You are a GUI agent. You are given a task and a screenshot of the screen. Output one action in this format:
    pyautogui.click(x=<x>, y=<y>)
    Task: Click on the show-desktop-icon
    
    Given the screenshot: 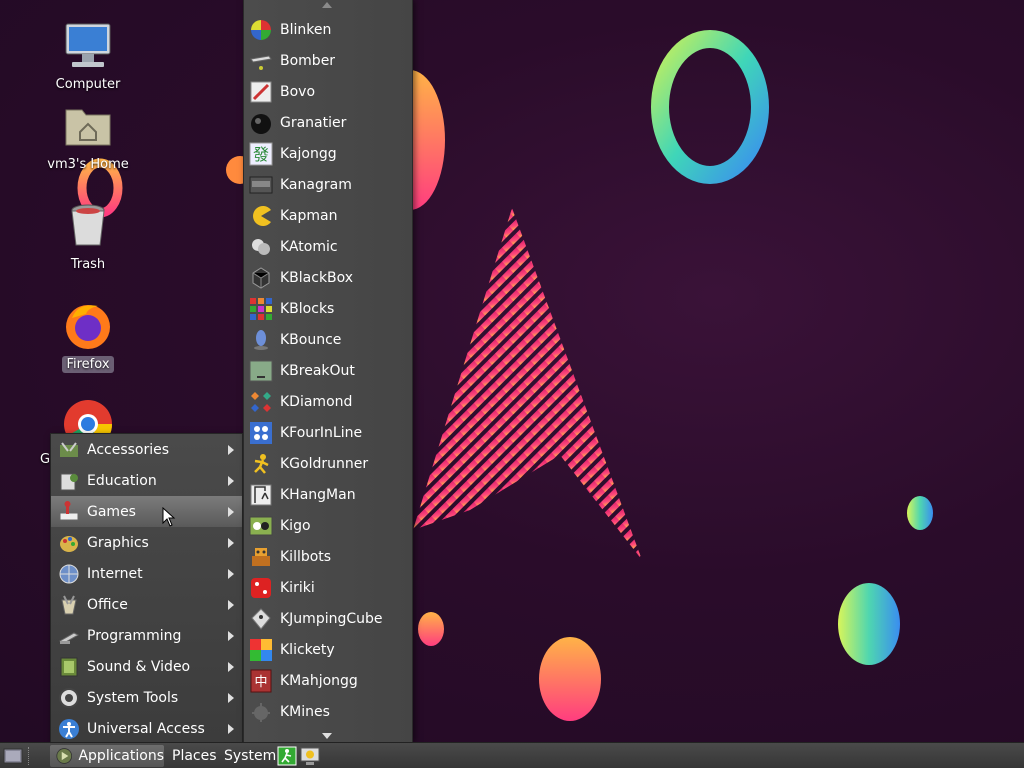 What is the action you would take?
    pyautogui.click(x=13, y=756)
    